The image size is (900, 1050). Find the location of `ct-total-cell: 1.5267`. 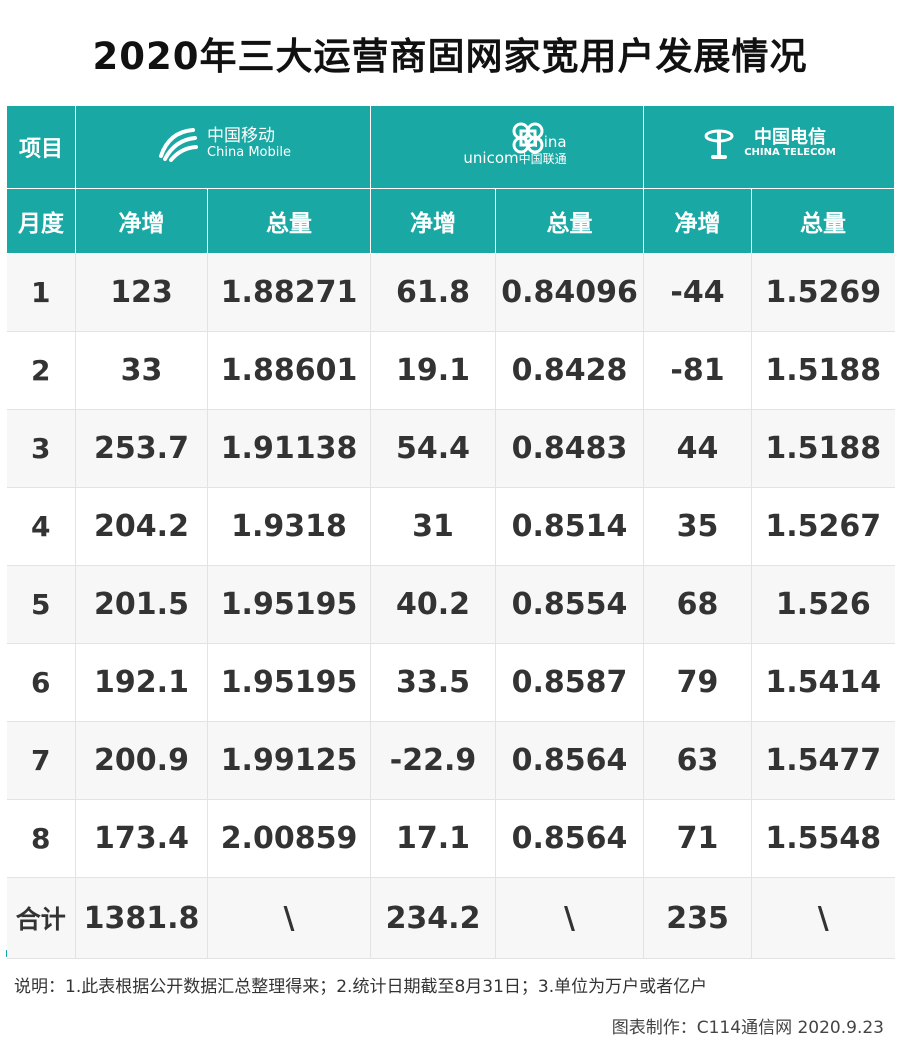

ct-total-cell: 1.5267 is located at coordinates (823, 526).